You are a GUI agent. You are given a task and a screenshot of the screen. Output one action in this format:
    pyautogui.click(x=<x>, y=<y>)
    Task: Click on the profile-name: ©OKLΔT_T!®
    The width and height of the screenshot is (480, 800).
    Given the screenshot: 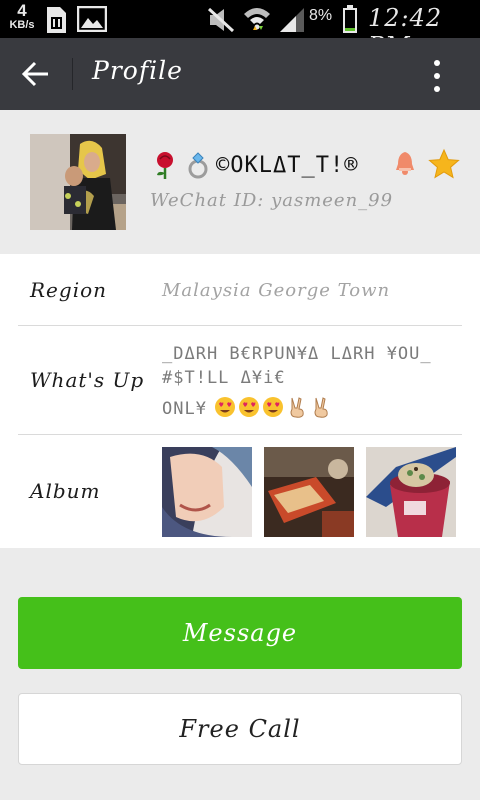 What is the action you would take?
    pyautogui.click(x=287, y=165)
    